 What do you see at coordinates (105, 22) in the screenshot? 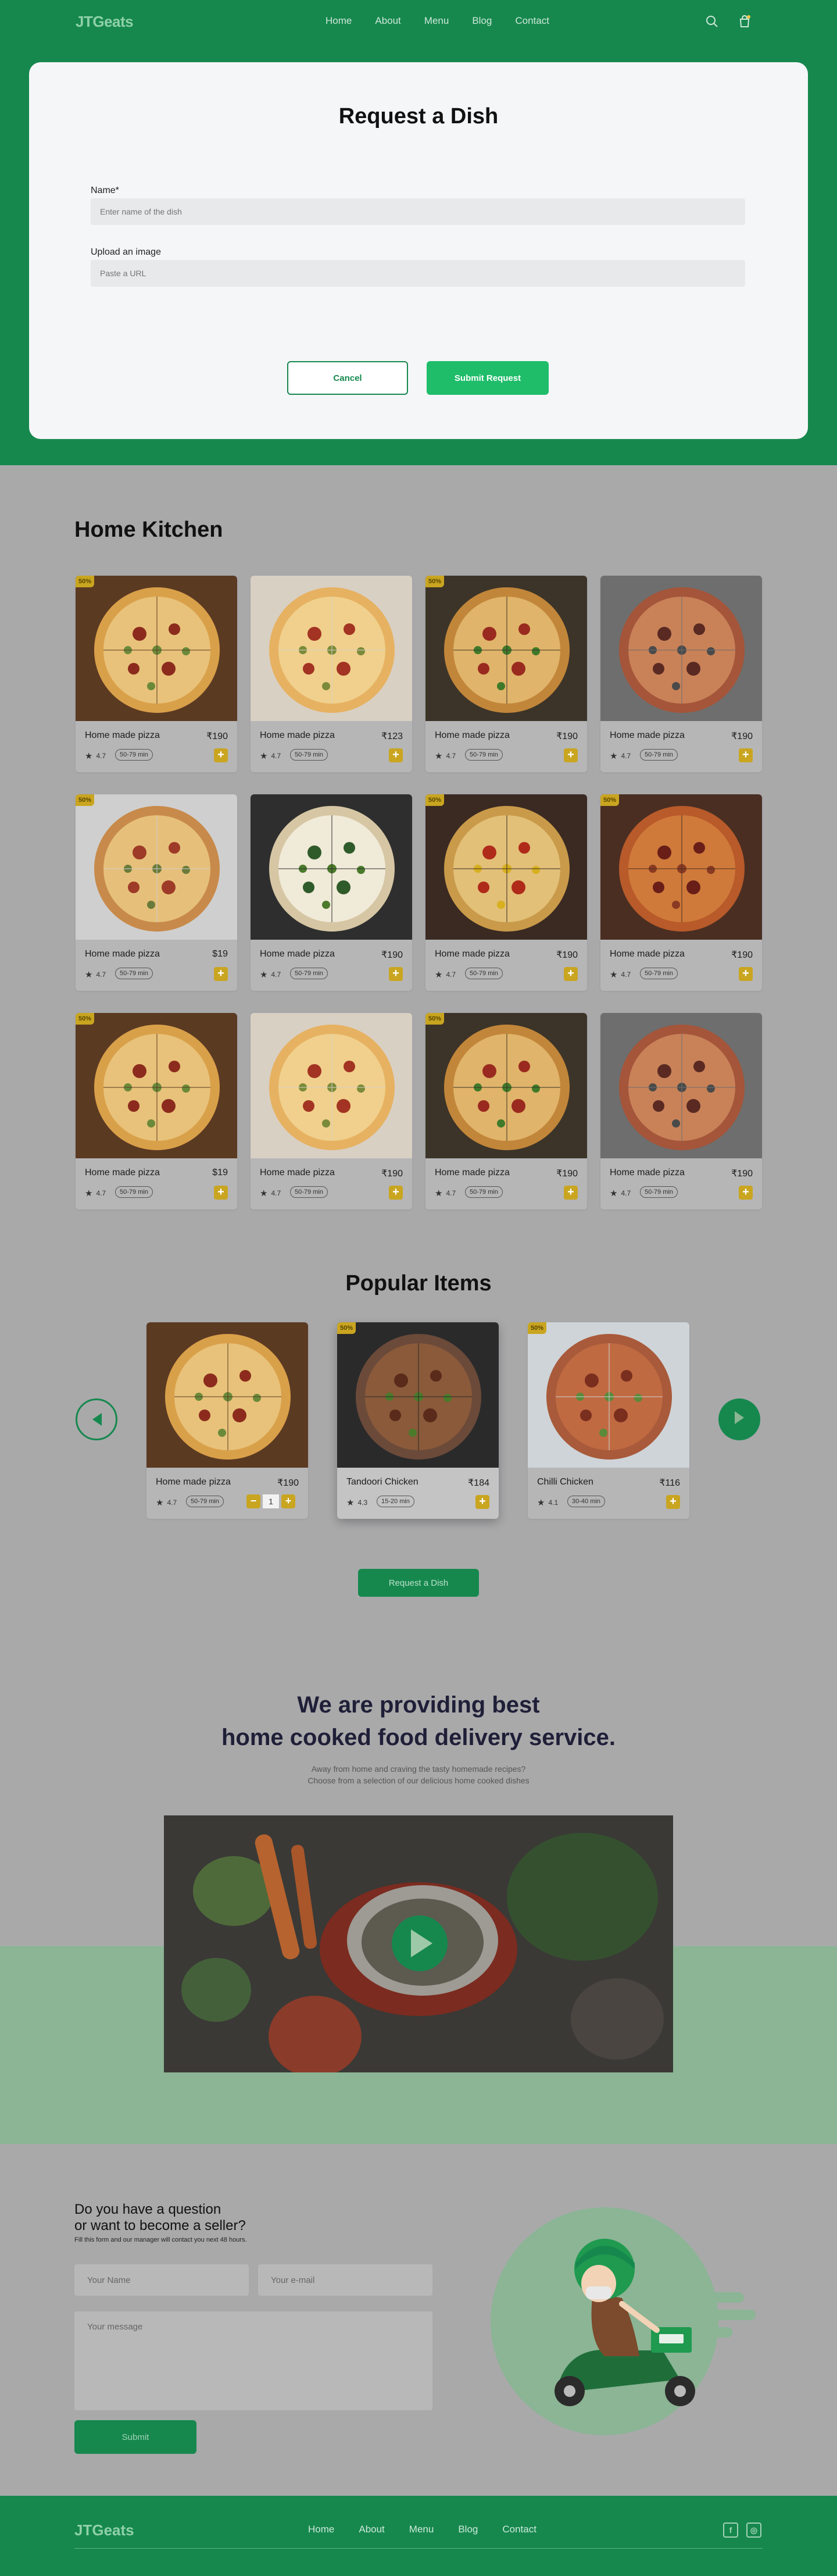
I see `logo: JTGeats` at bounding box center [105, 22].